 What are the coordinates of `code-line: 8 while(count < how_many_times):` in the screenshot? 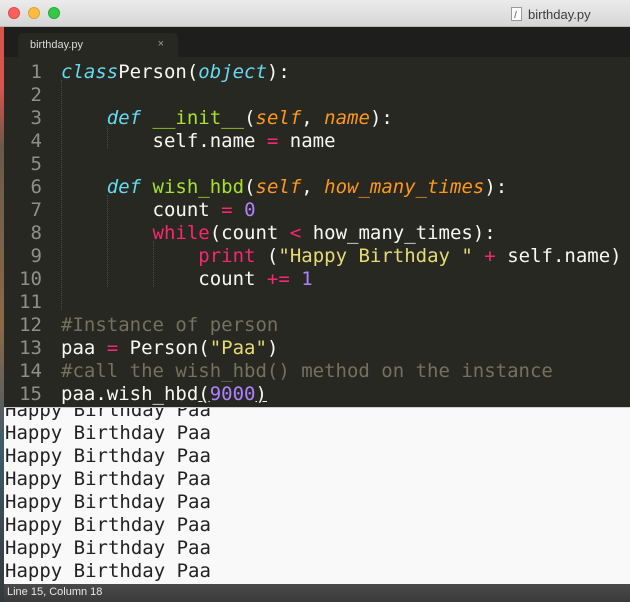 It's located at (317, 233).